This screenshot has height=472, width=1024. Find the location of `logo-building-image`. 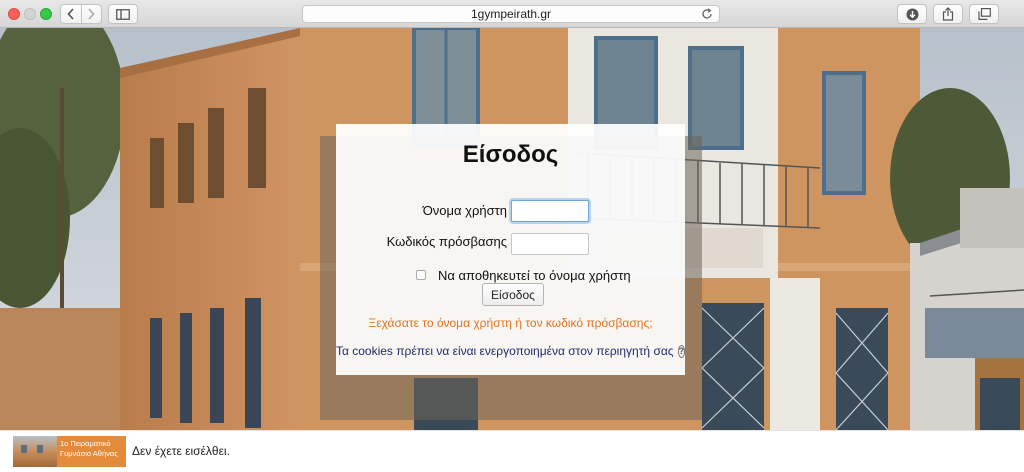

logo-building-image is located at coordinates (35, 451).